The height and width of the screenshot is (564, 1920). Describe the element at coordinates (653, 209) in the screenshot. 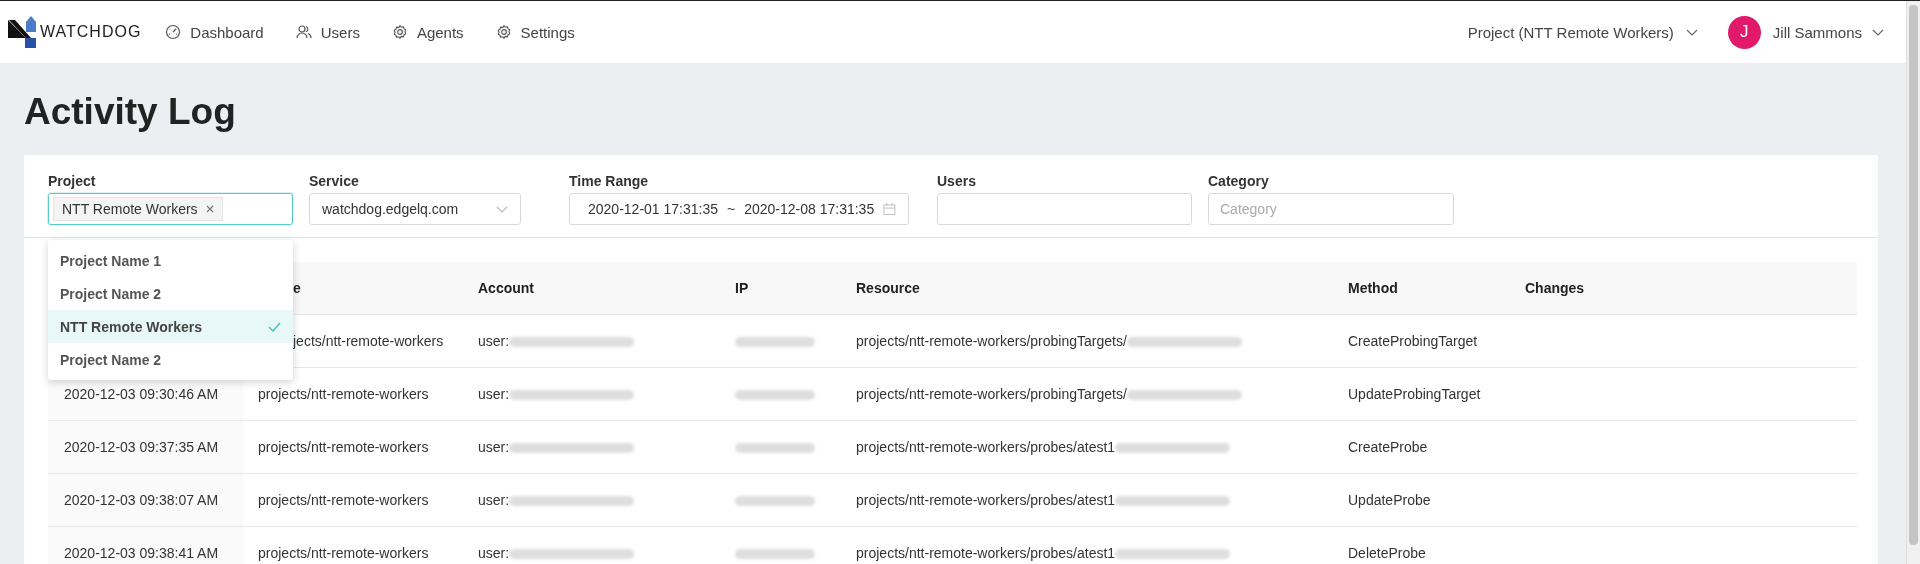

I see `range-start: 2020-12-01 17:31:35` at that location.